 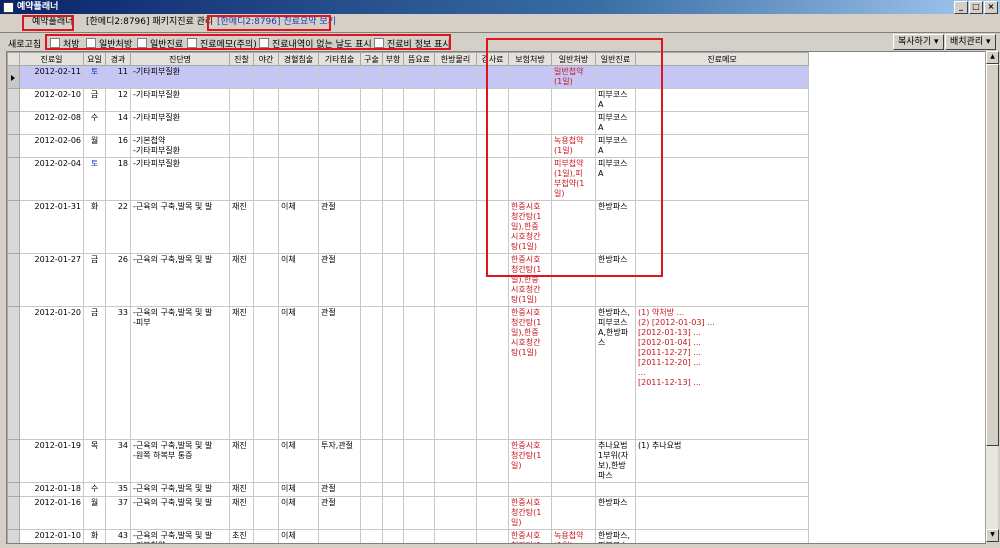 I want to click on checkbox-care-memo: 진료메모(주의), so click(x=222, y=43).